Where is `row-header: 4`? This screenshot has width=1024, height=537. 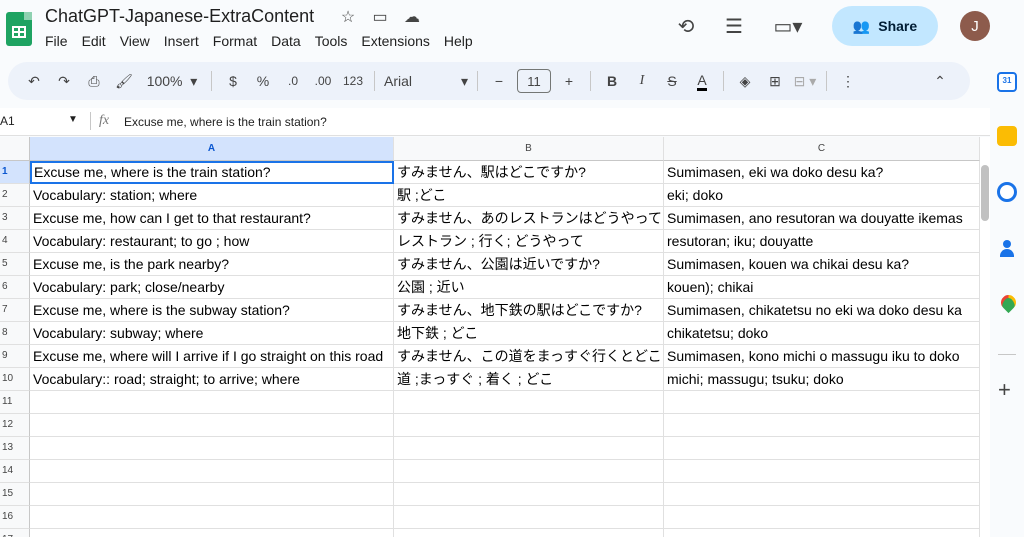
row-header: 4 is located at coordinates (15, 241).